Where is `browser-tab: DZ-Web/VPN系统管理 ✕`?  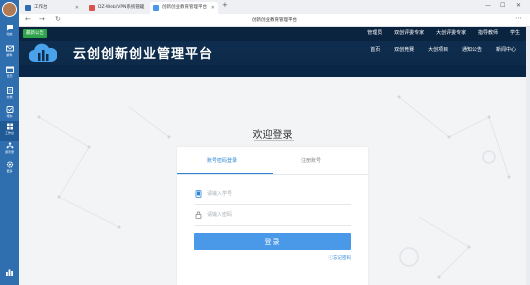 browser-tab: DZ-Web/VPN系统管理 ✕ is located at coordinates (116, 8).